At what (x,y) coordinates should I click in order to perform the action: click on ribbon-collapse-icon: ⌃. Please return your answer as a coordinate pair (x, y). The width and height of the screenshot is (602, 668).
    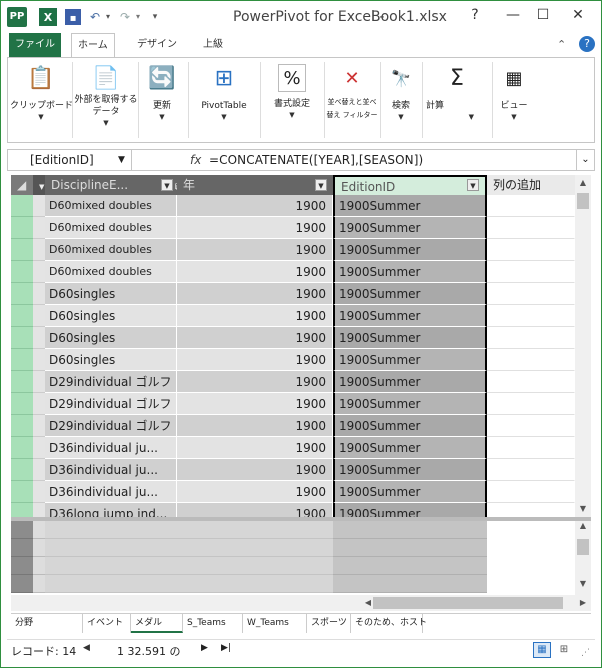
    Looking at the image, I should click on (561, 44).